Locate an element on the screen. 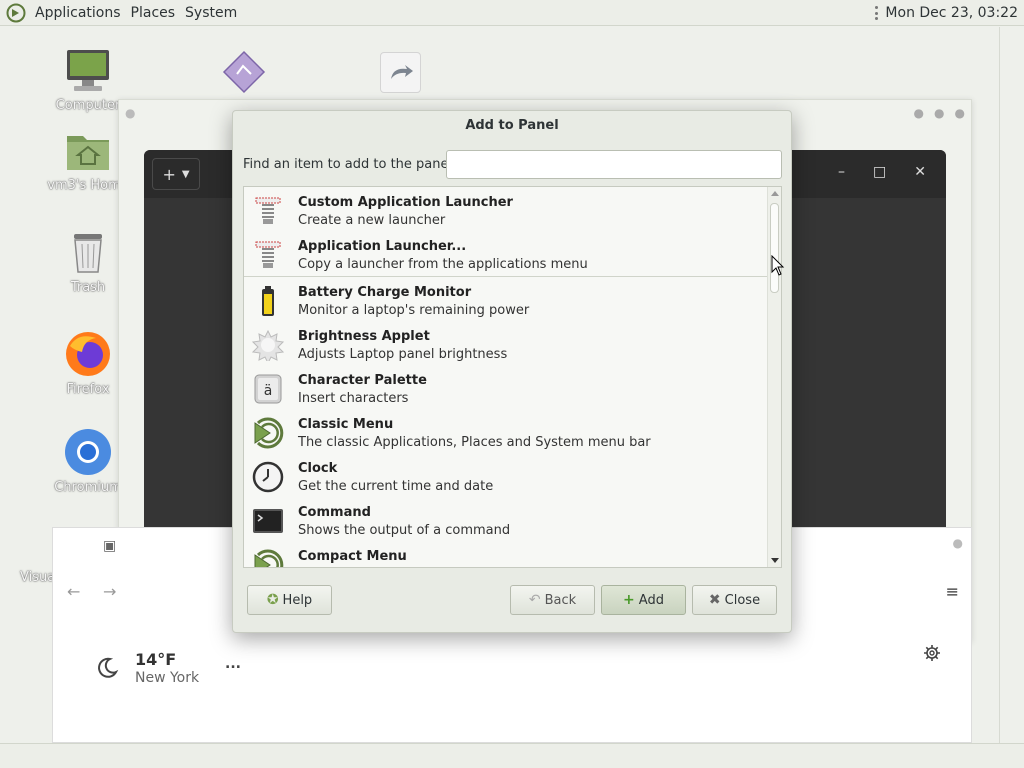 The height and width of the screenshot is (768, 1024). item-description: Adjusts Laptop panel brightness is located at coordinates (403, 354).